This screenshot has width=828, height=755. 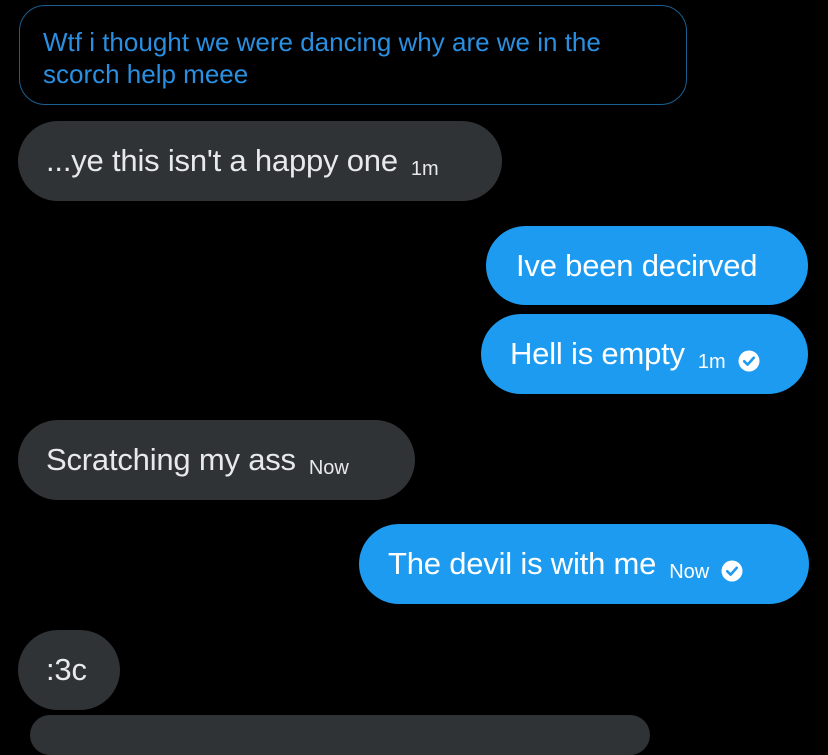 What do you see at coordinates (522, 563) in the screenshot?
I see `message-text: The devil is with me` at bounding box center [522, 563].